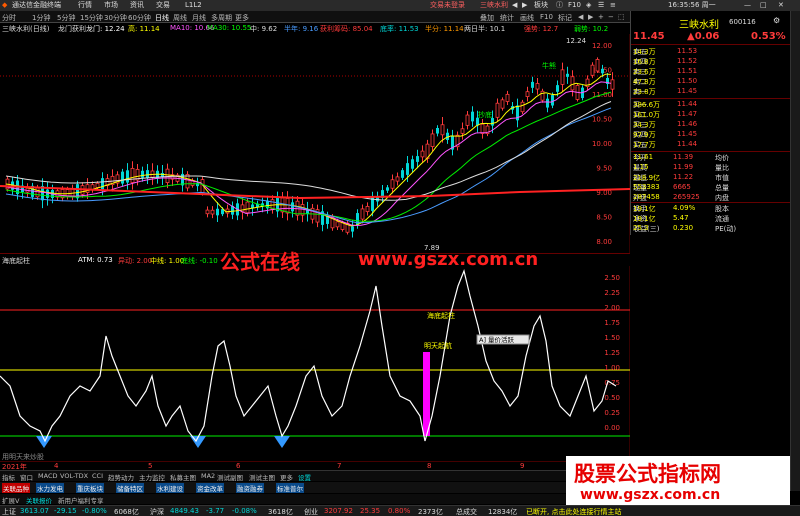 This screenshot has height=516, width=800. Describe the element at coordinates (286, 477) in the screenshot. I see `tab-more: 更多` at that location.